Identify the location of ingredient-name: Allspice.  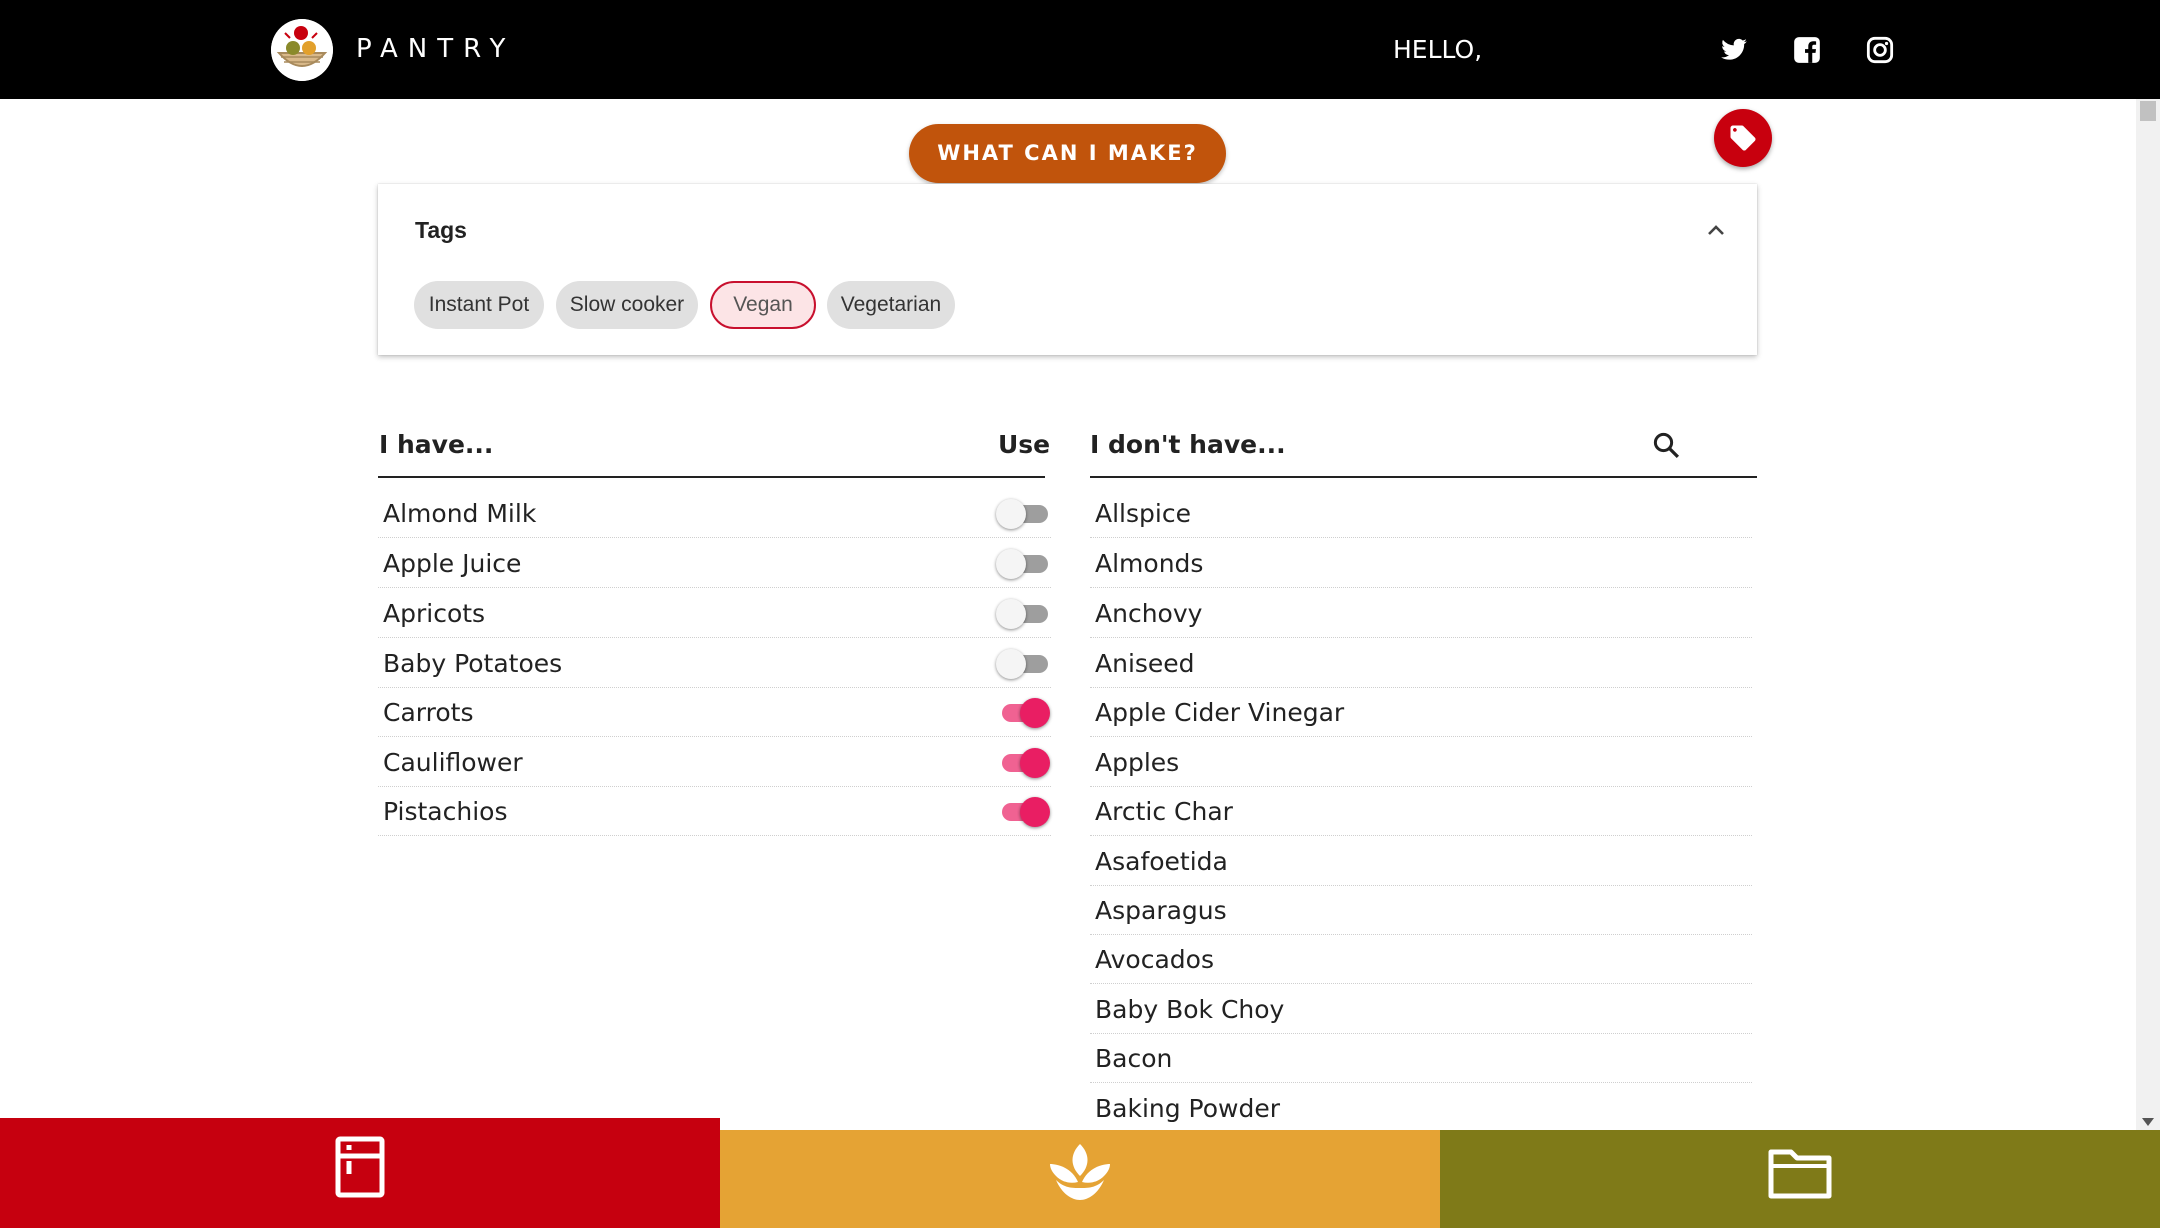
(1143, 513).